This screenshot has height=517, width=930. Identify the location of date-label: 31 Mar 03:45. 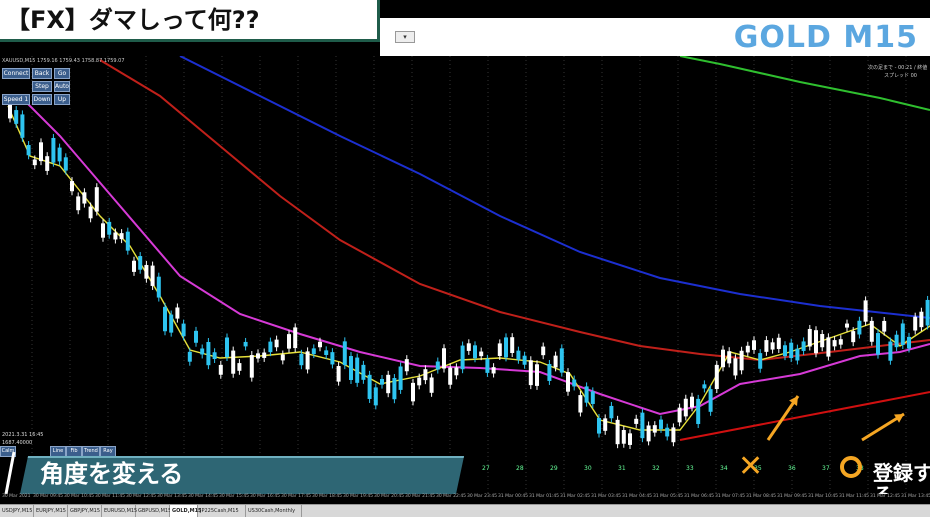
(606, 496).